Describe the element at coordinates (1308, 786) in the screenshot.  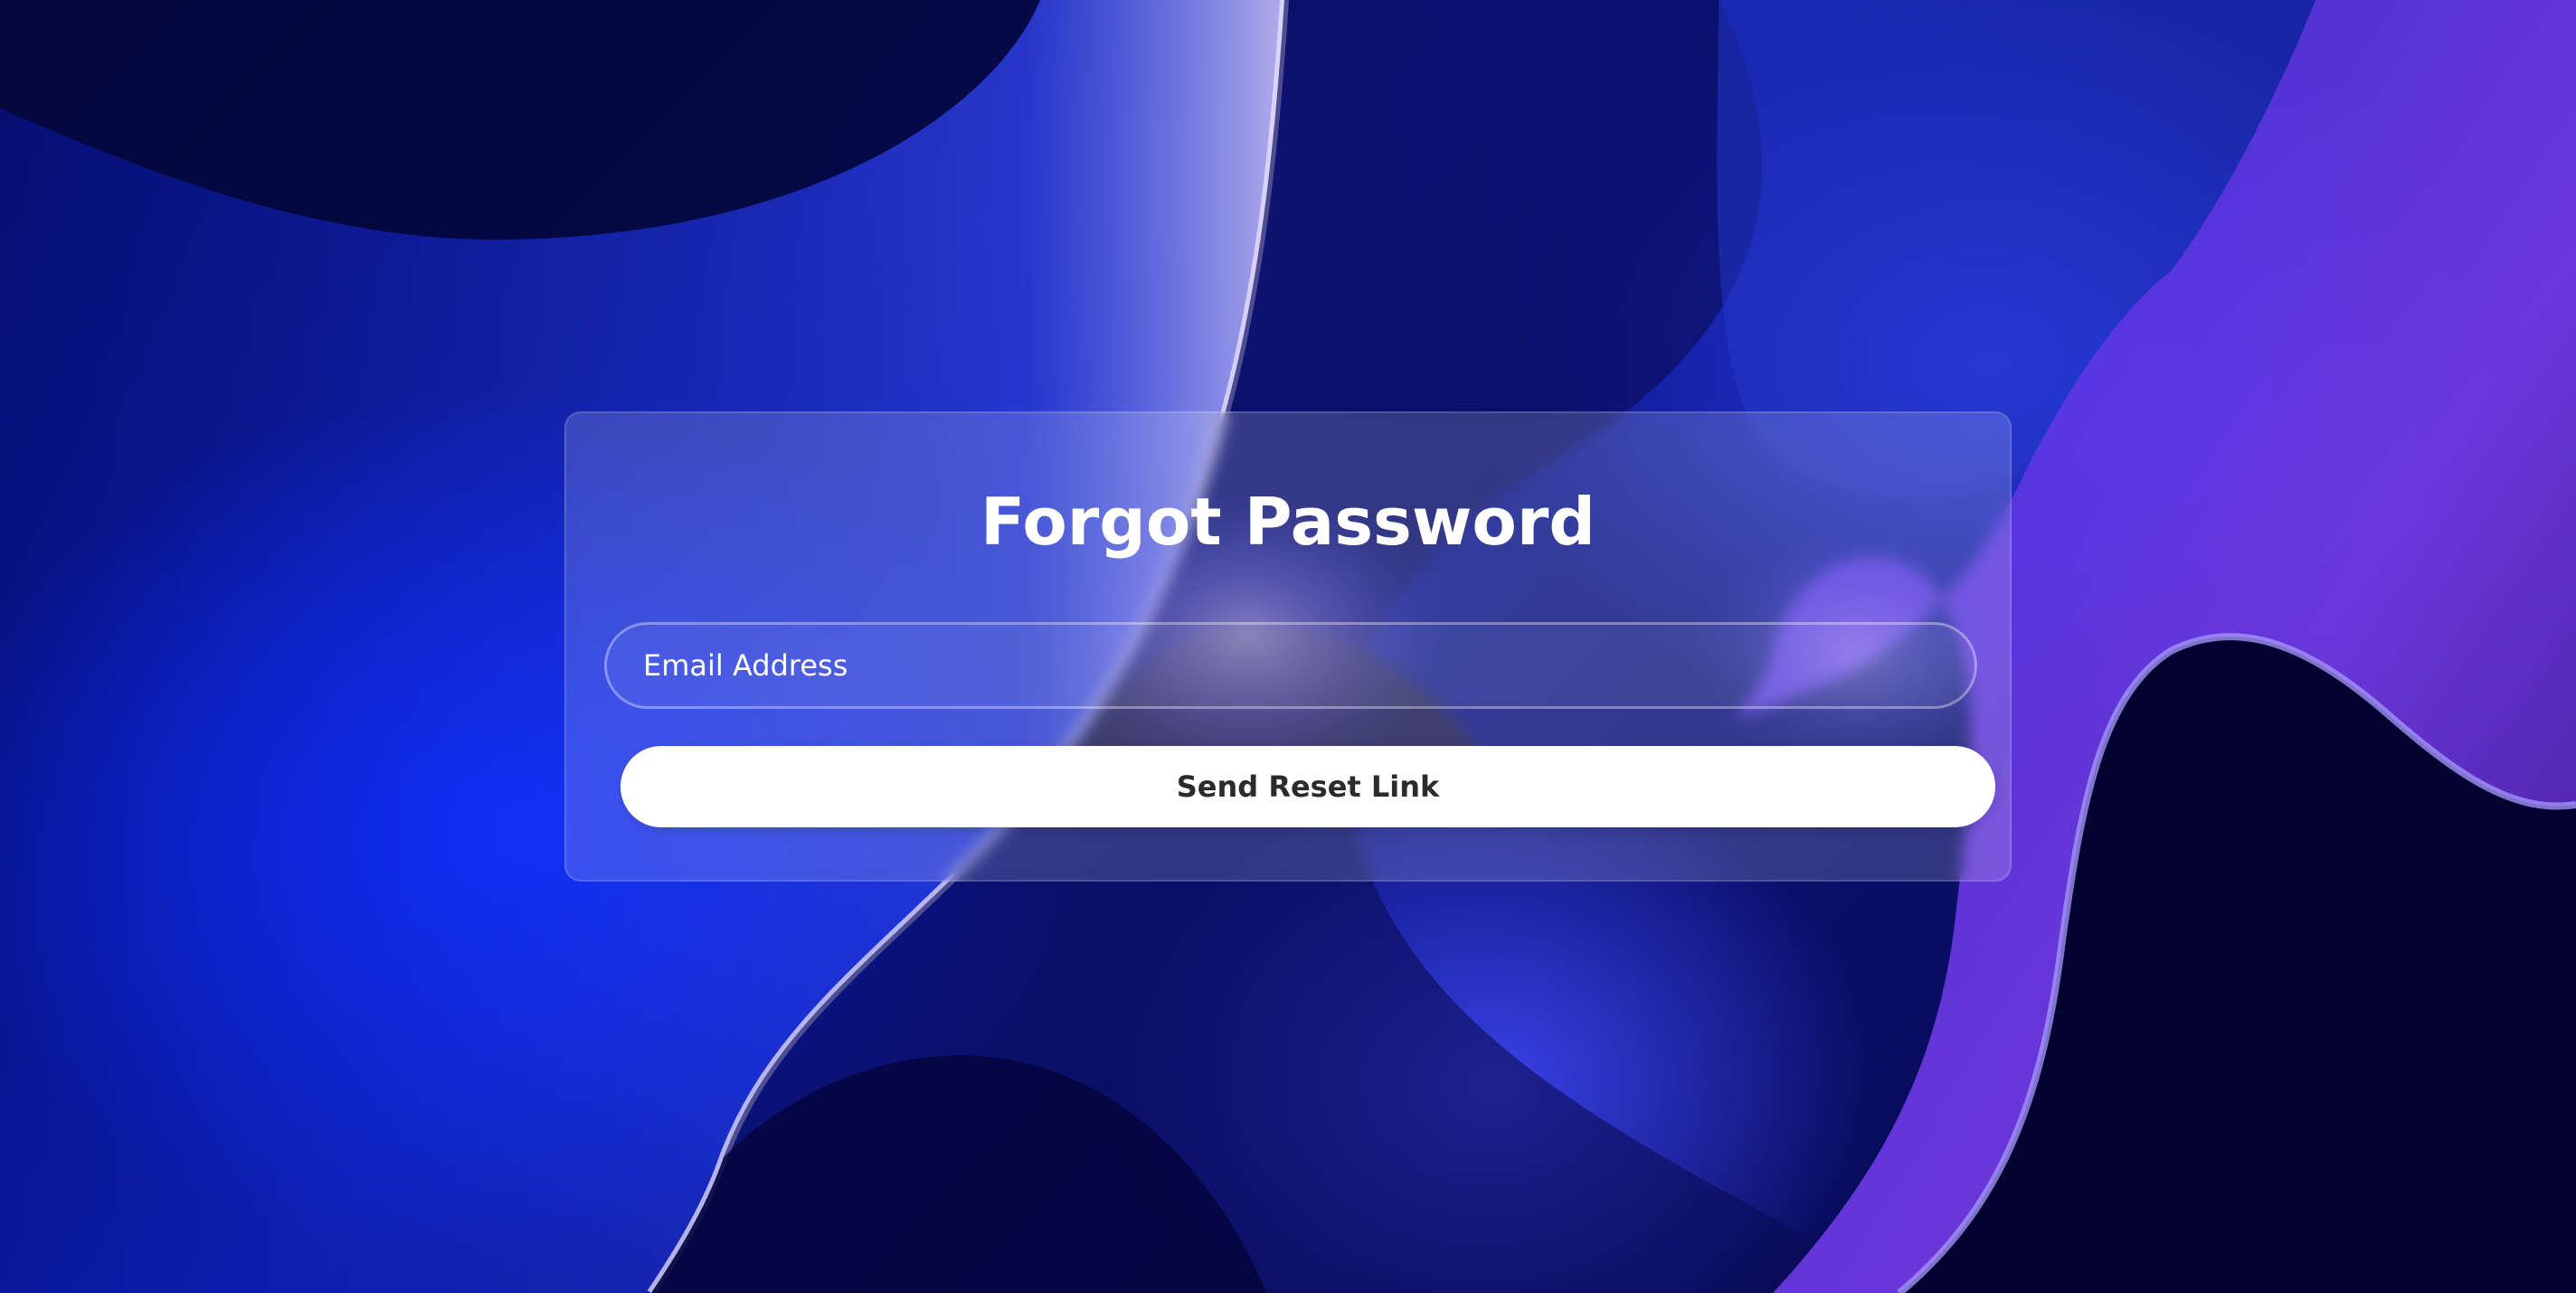
I see `send-reset-link-button: Send Reset Link` at that location.